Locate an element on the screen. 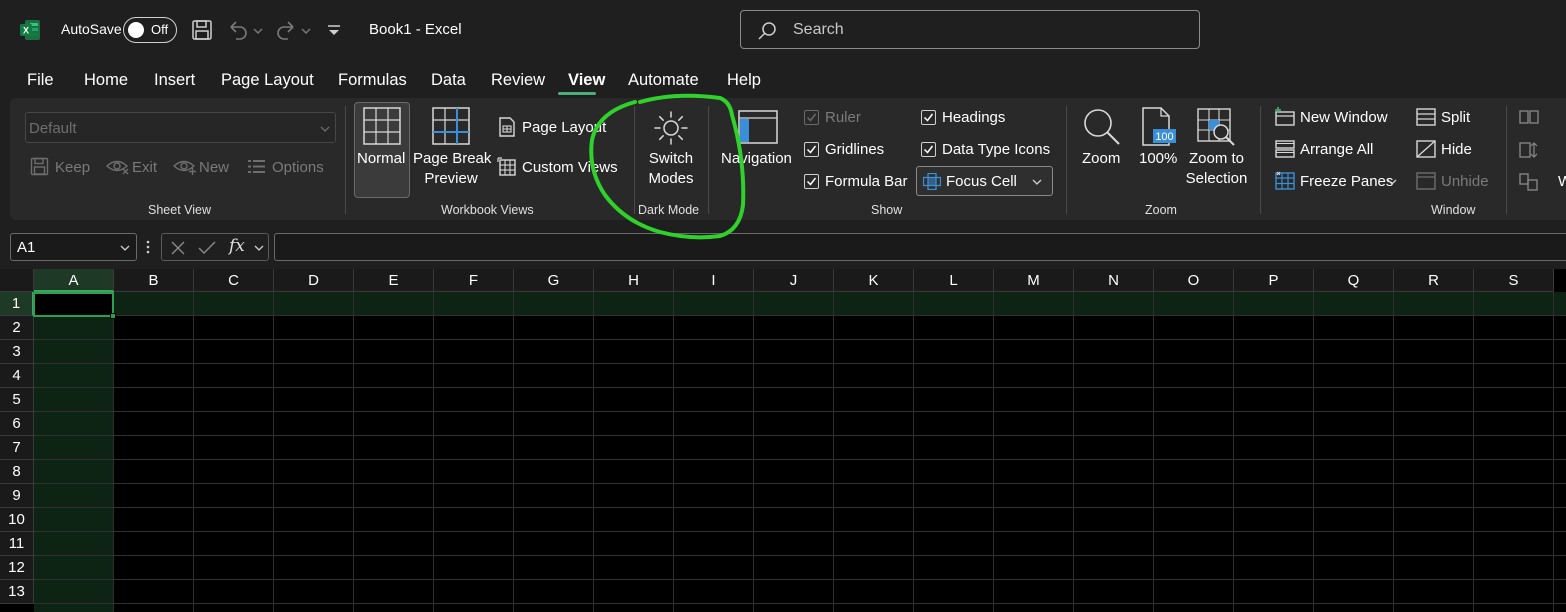 The image size is (1566, 612). column-header-e: E is located at coordinates (394, 280).